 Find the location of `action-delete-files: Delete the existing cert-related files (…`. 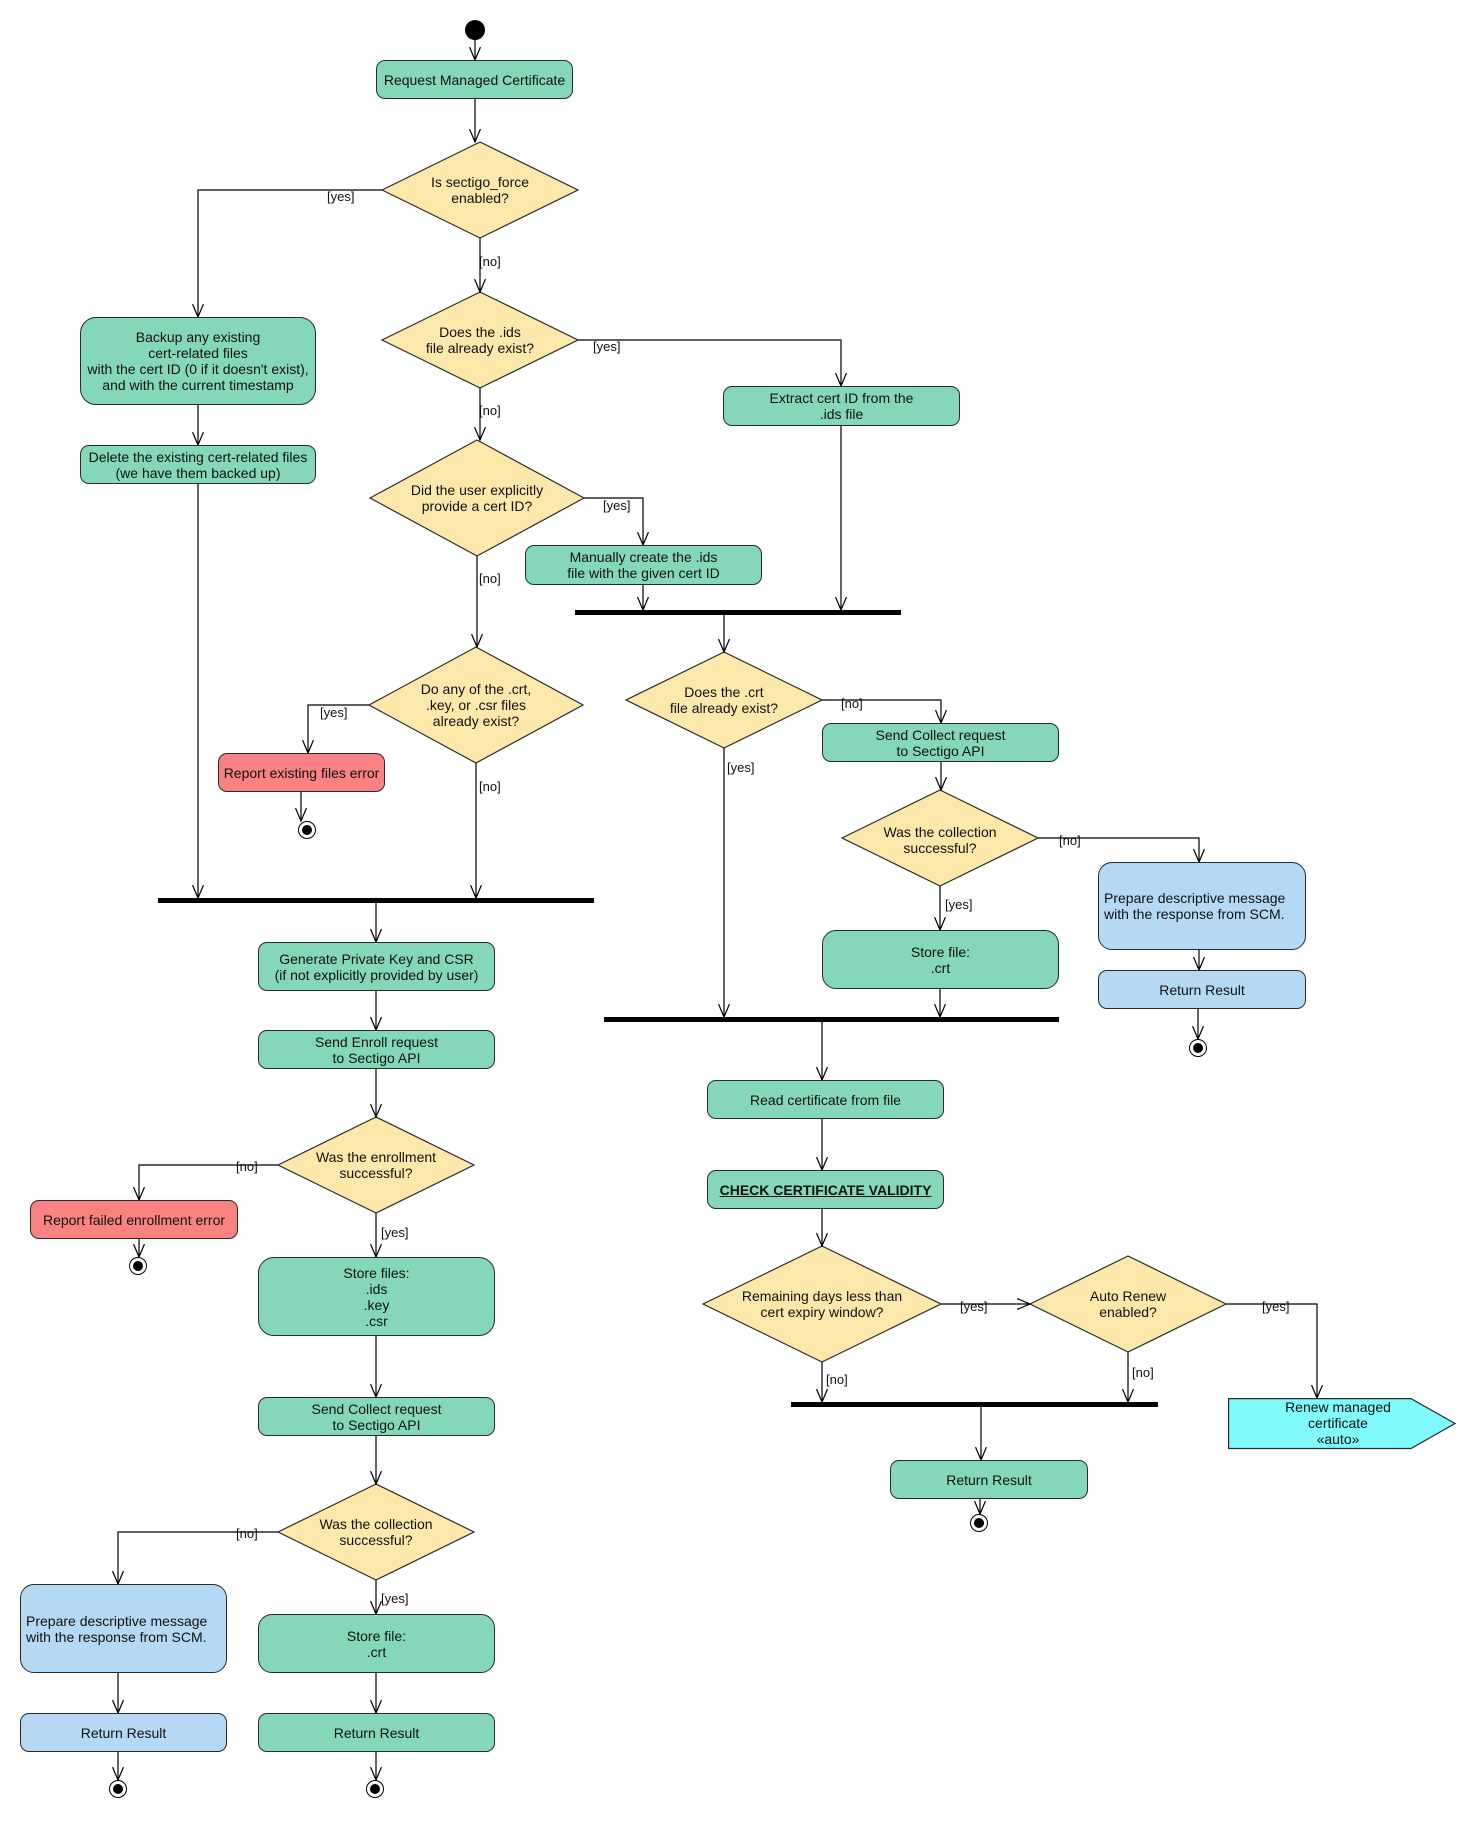

action-delete-files: Delete the existing cert-related files (… is located at coordinates (198, 464).